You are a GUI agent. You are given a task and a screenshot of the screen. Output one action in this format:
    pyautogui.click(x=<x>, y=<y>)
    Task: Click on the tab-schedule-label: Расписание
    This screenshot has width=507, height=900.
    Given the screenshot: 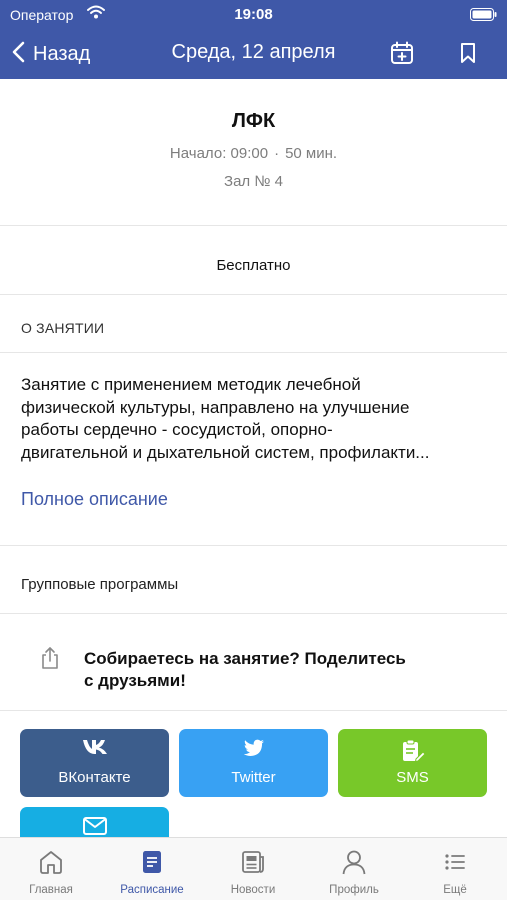 What is the action you would take?
    pyautogui.click(x=152, y=890)
    